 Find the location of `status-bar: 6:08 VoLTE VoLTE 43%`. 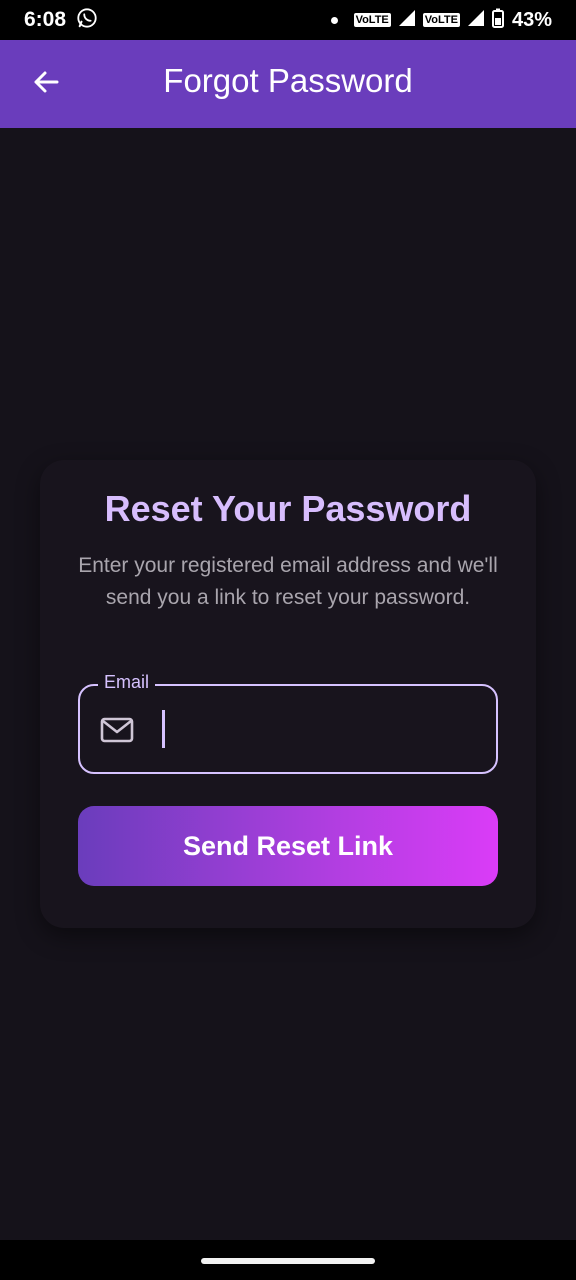

status-bar: 6:08 VoLTE VoLTE 43% is located at coordinates (288, 20).